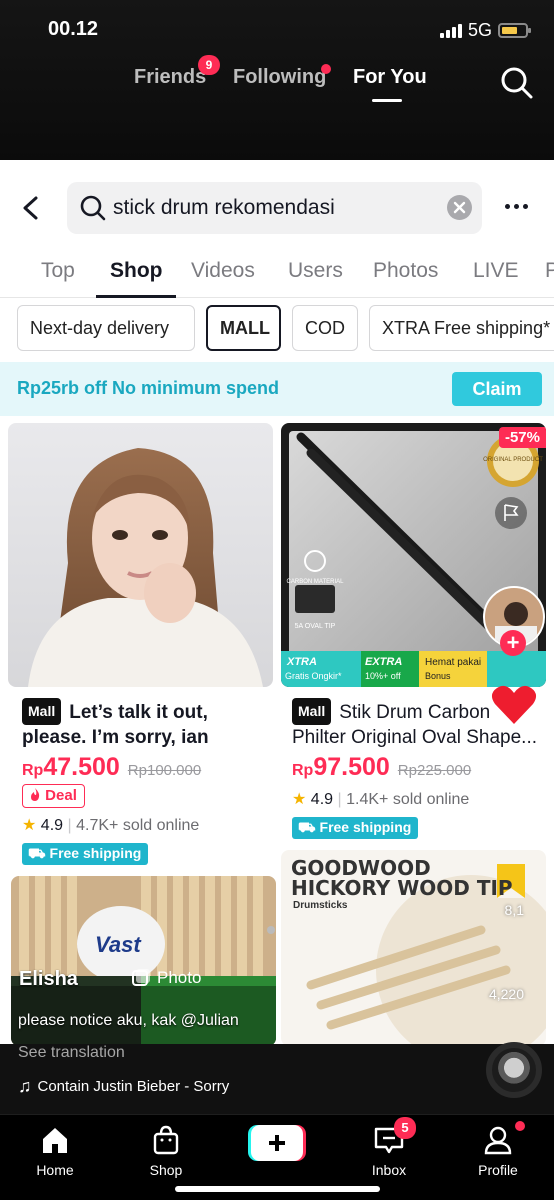 This screenshot has width=554, height=1200. What do you see at coordinates (405, 271) in the screenshot?
I see `tab-photos: Photos` at bounding box center [405, 271].